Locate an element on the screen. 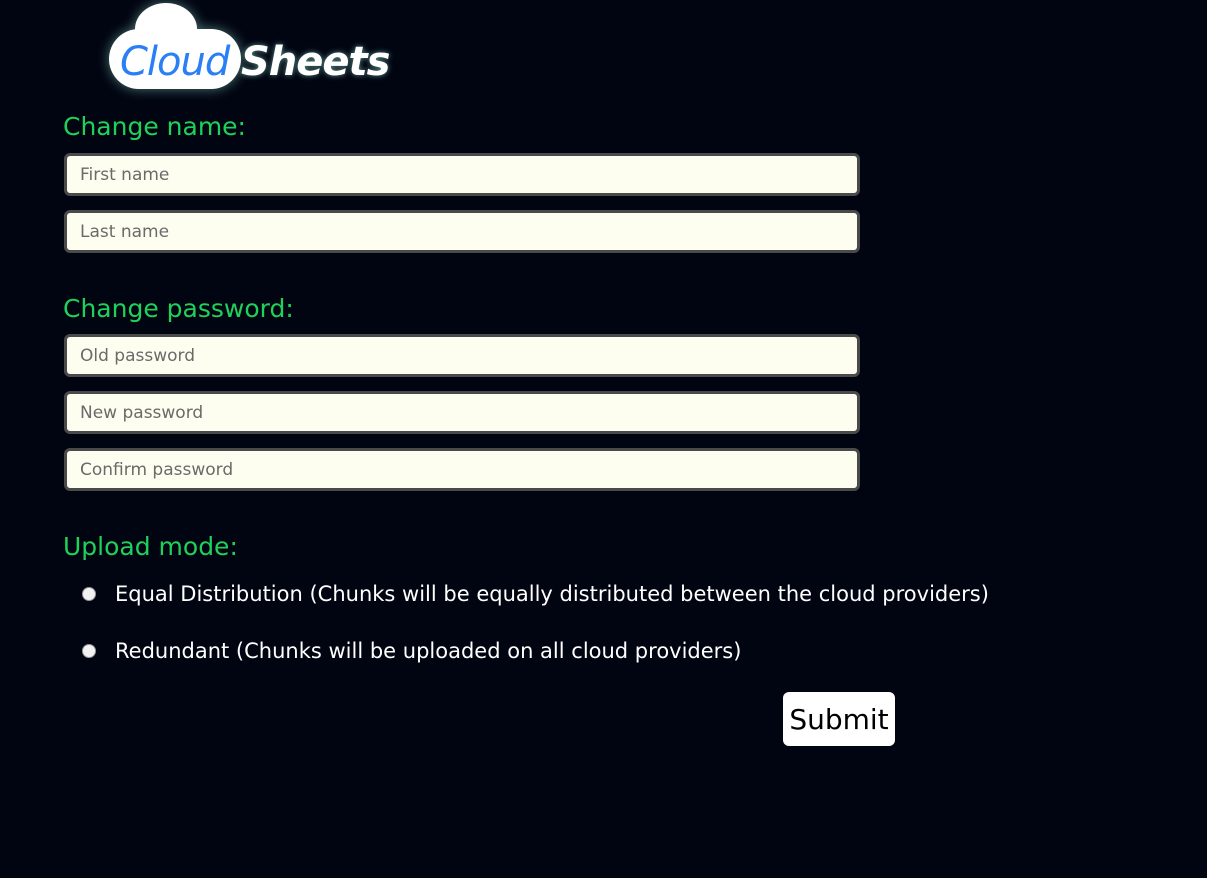  change-name-heading: Change name: is located at coordinates (154, 126).